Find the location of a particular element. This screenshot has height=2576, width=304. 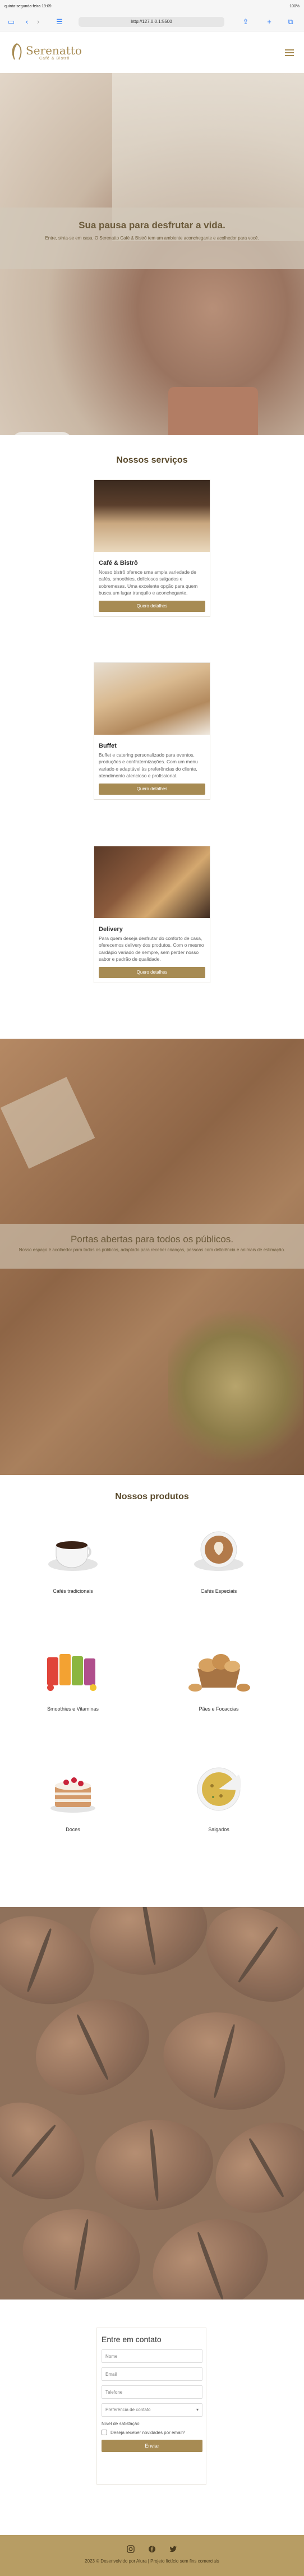

product-label: Smoothies e Vitaminas is located at coordinates (73, 1709).